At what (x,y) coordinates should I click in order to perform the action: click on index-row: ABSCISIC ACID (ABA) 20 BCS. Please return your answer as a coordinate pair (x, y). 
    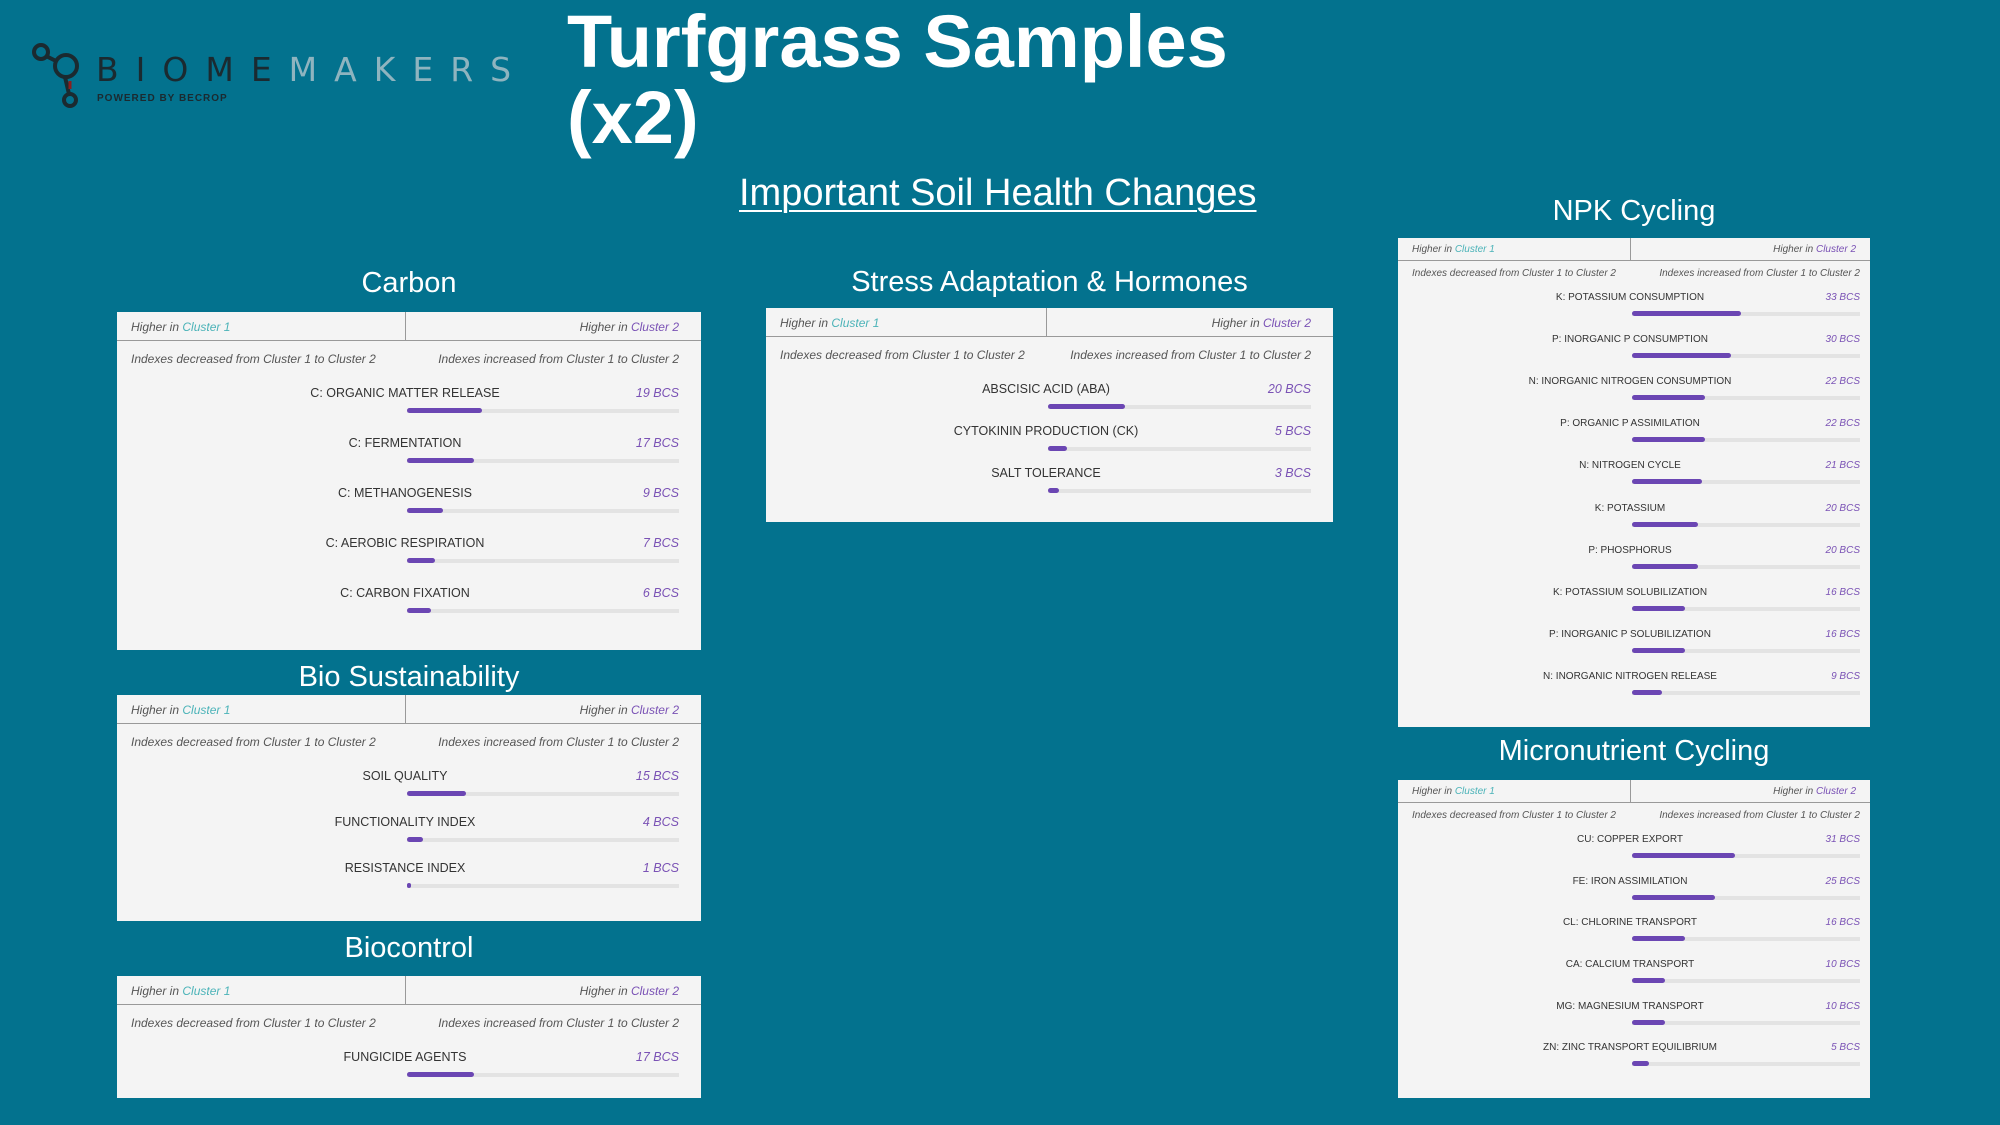
    Looking at the image, I should click on (1049, 396).